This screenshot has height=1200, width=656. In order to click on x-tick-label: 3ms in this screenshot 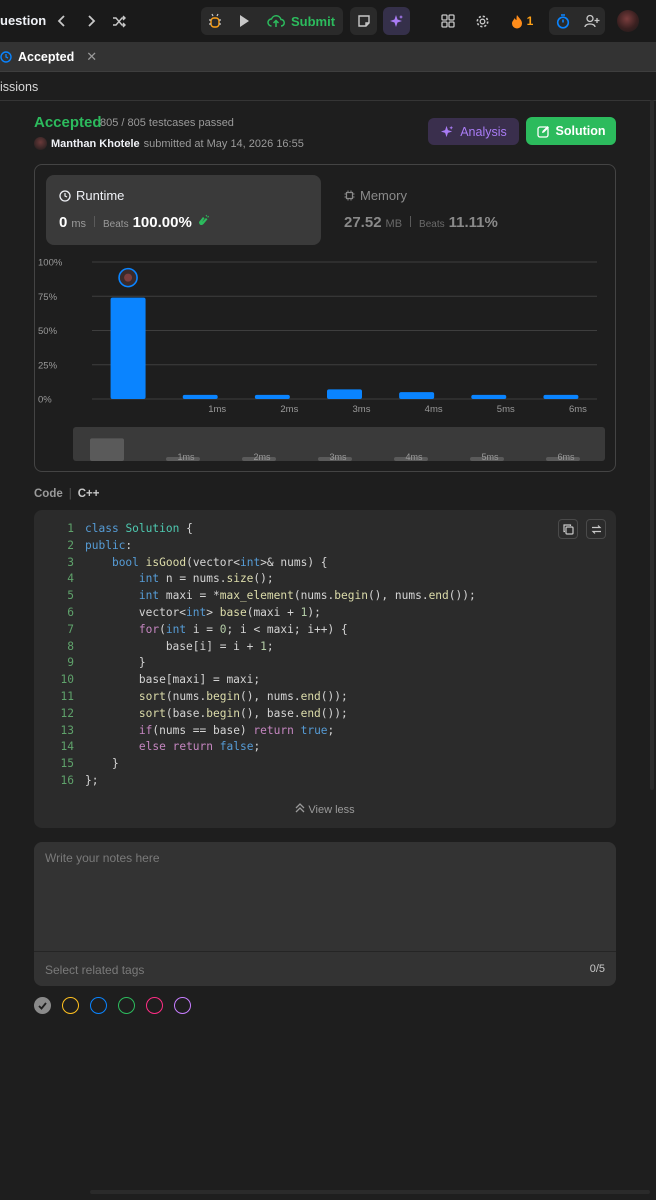, I will do `click(362, 409)`.